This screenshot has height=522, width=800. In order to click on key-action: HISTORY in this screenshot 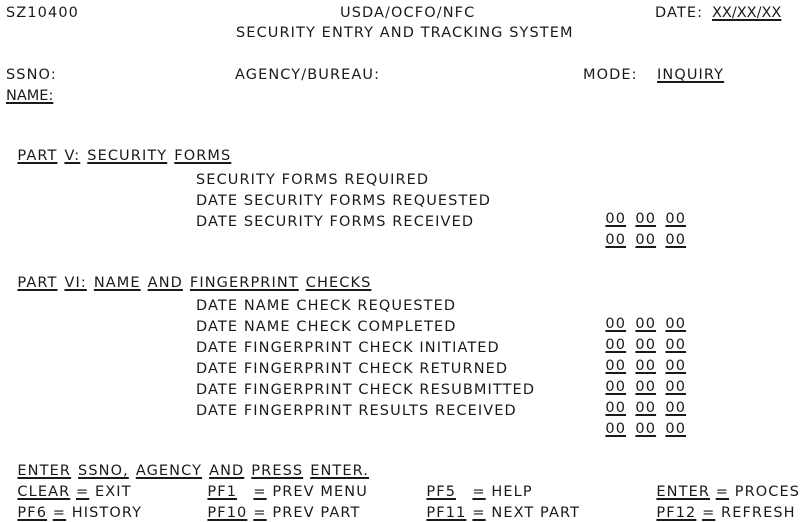, I will do `click(107, 513)`.